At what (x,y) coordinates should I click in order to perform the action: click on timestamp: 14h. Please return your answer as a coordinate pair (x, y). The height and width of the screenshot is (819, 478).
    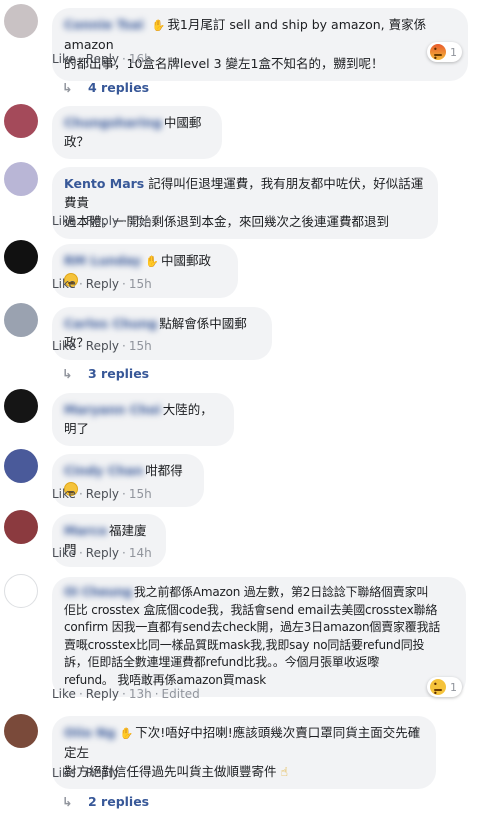
    Looking at the image, I should click on (140, 553).